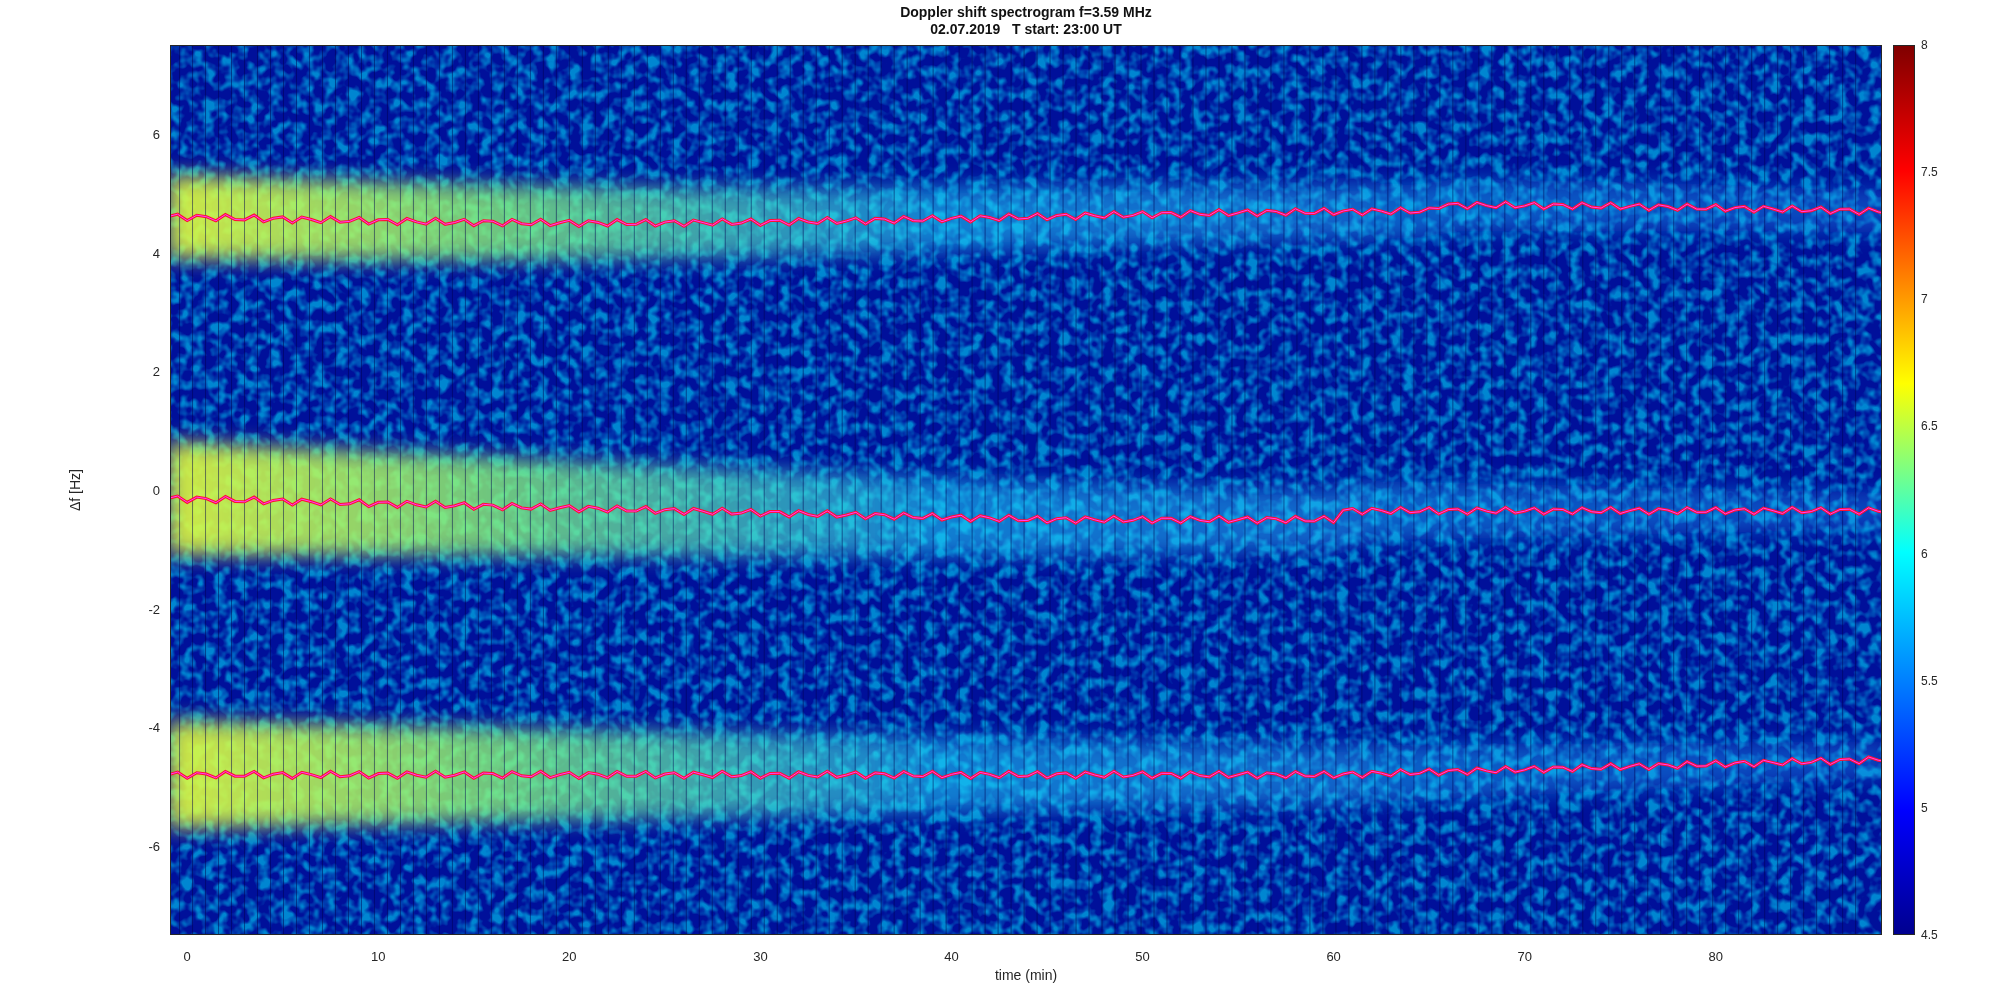 Image resolution: width=2000 pixels, height=1003 pixels. Describe the element at coordinates (1026, 29) in the screenshot. I see `plot-subtitle: 02.07.2019 T start: 23:00 UT` at that location.